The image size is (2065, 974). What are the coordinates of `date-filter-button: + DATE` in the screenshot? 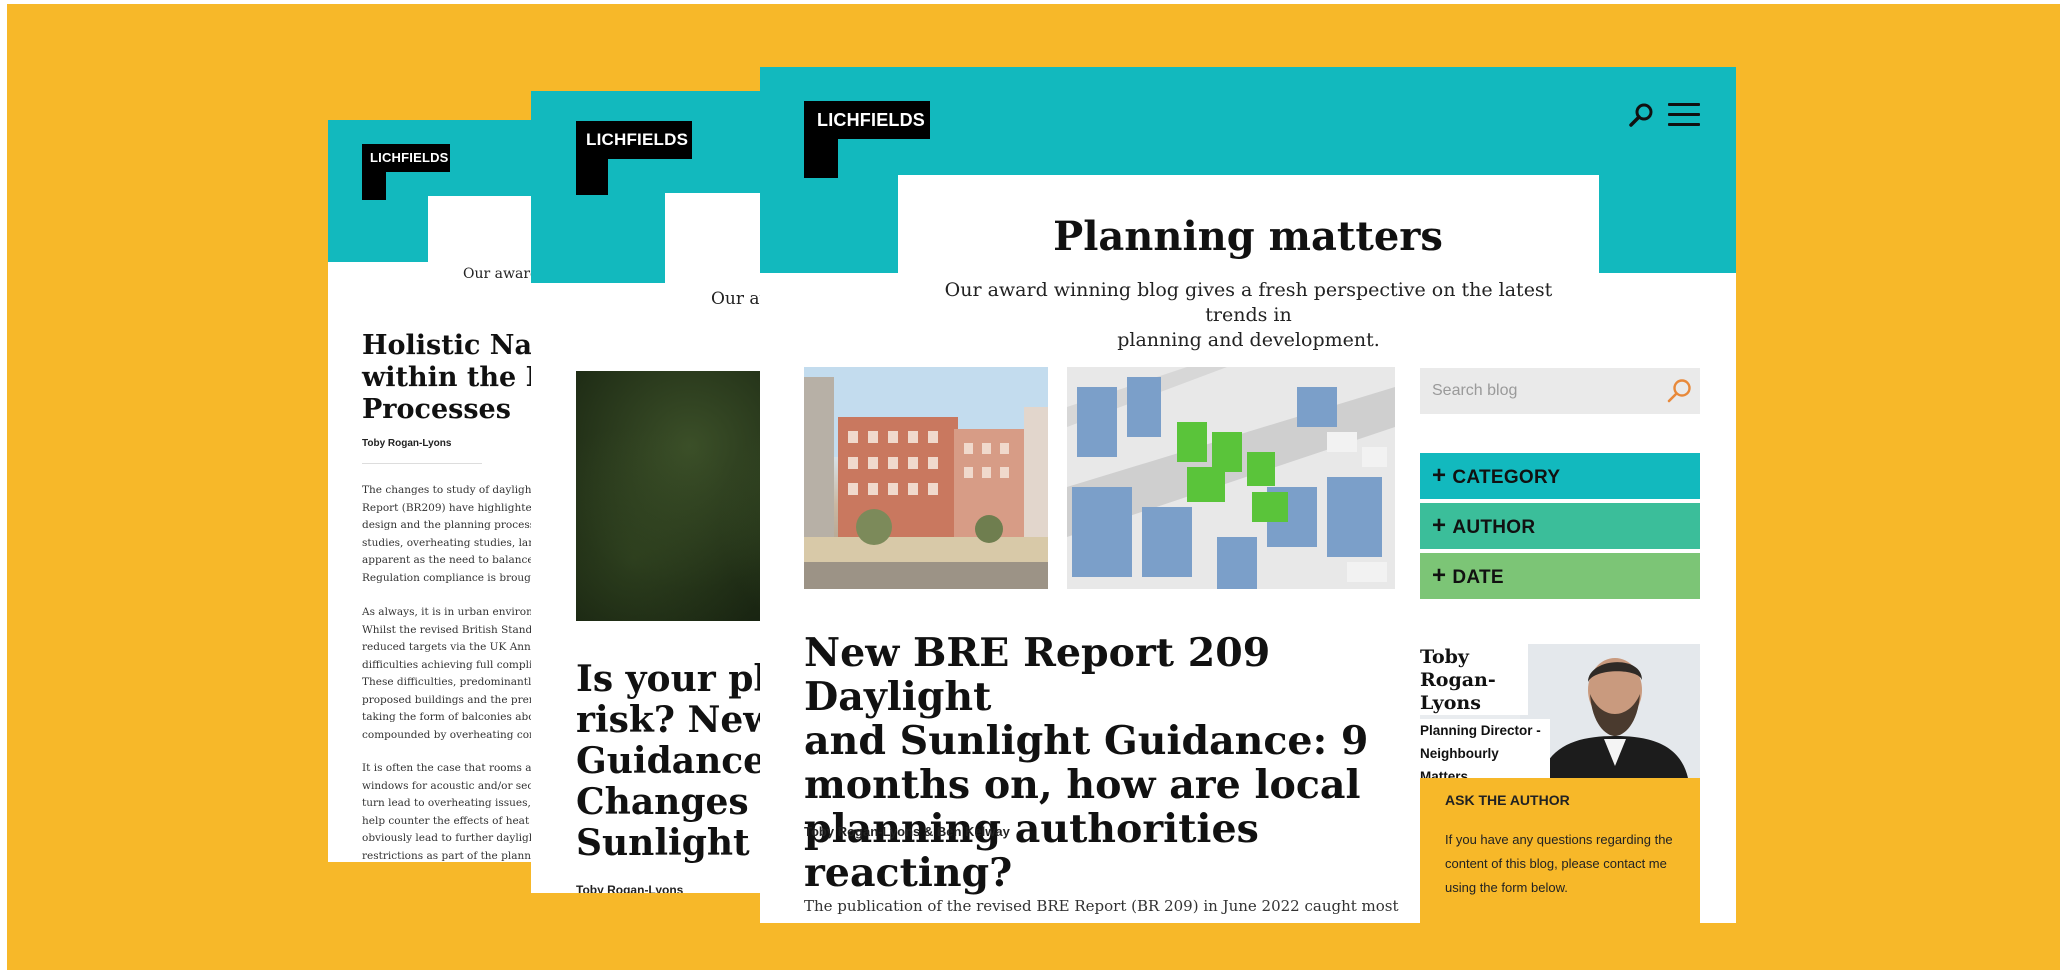 It's located at (1560, 576).